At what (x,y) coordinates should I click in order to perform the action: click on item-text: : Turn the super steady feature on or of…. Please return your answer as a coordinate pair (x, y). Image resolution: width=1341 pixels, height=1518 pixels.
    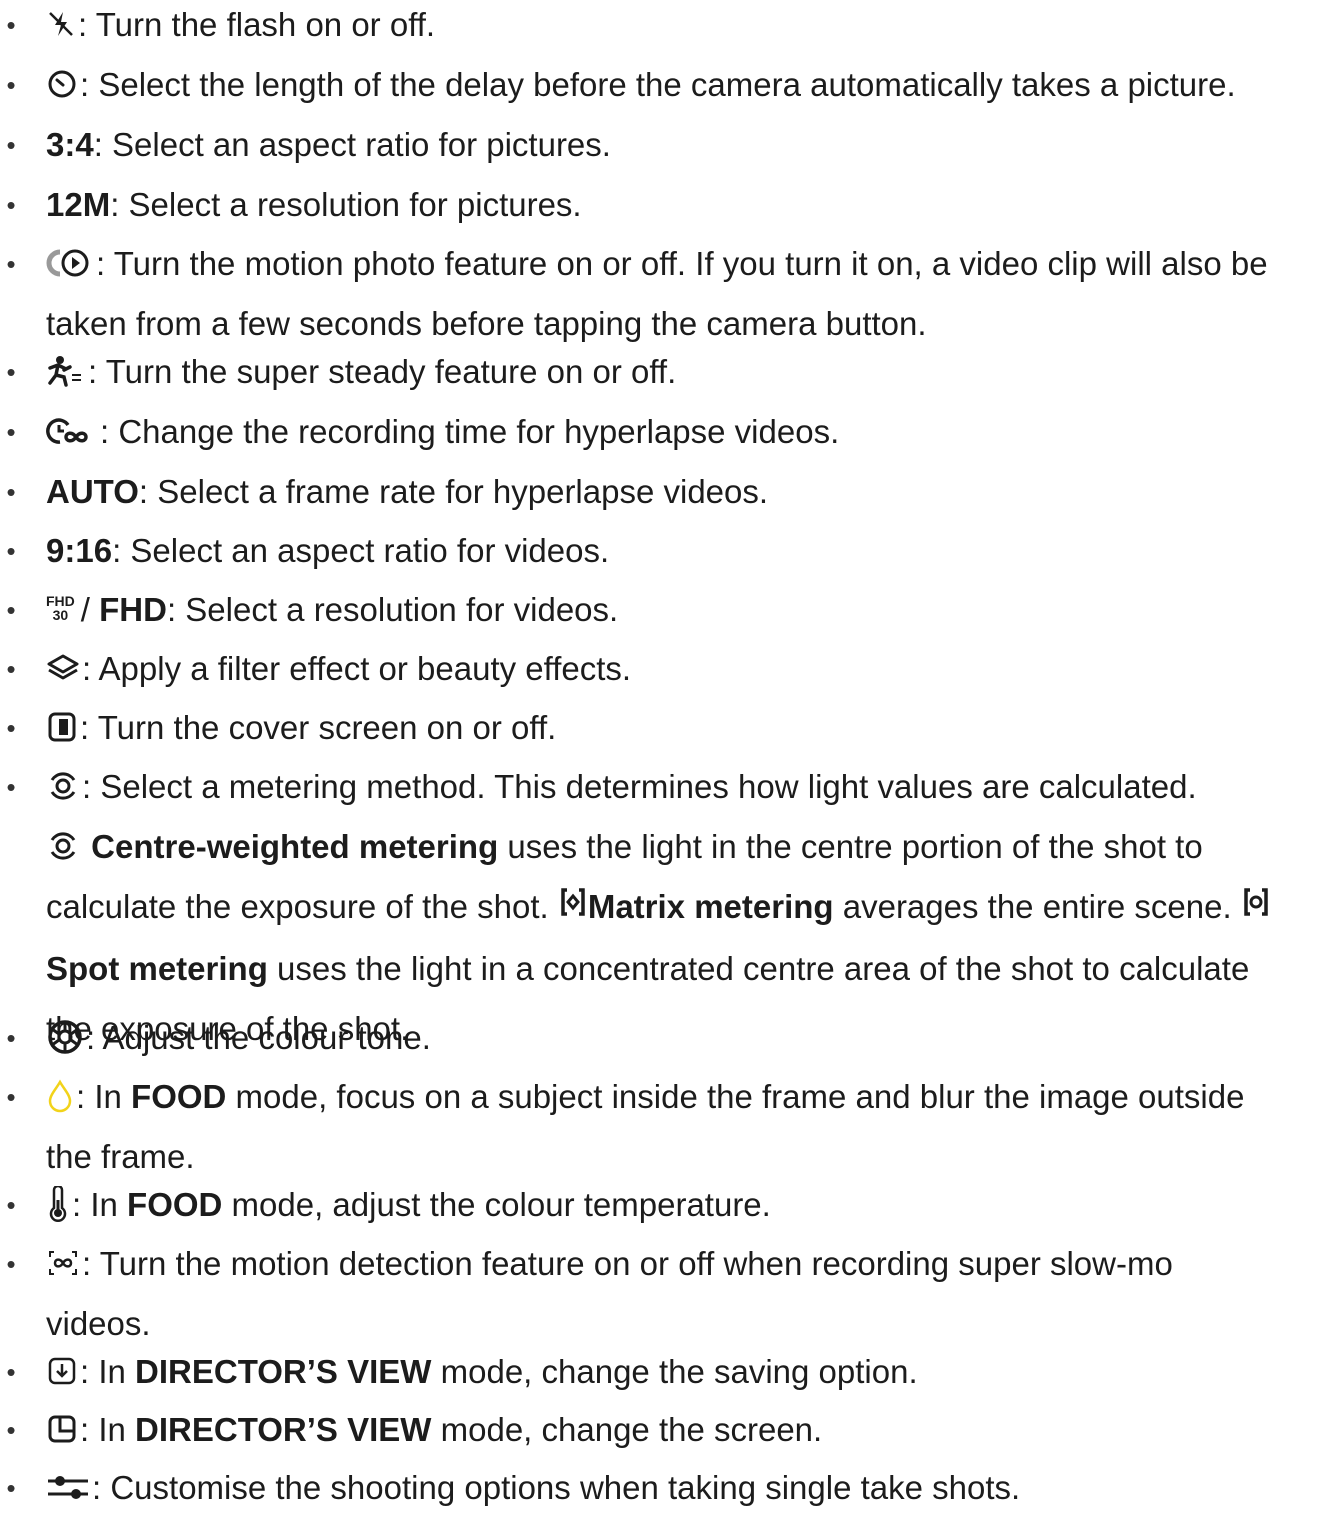
    Looking at the image, I should click on (382, 371).